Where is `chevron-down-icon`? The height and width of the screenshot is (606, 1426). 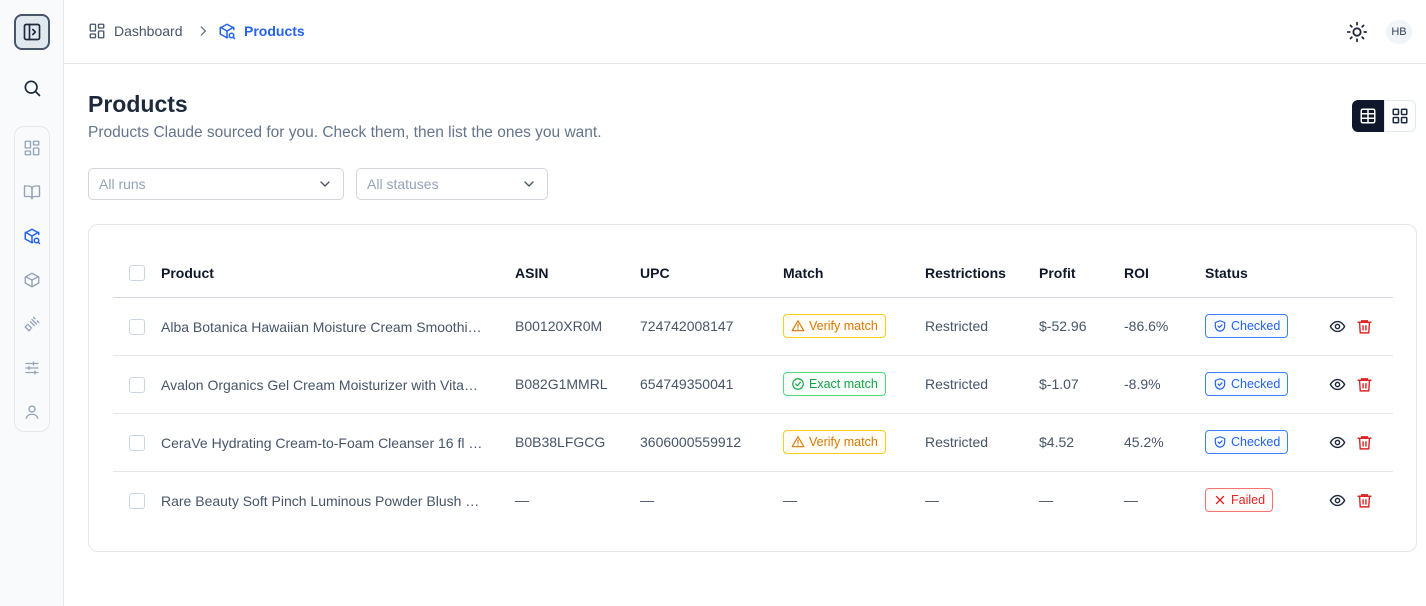 chevron-down-icon is located at coordinates (529, 184).